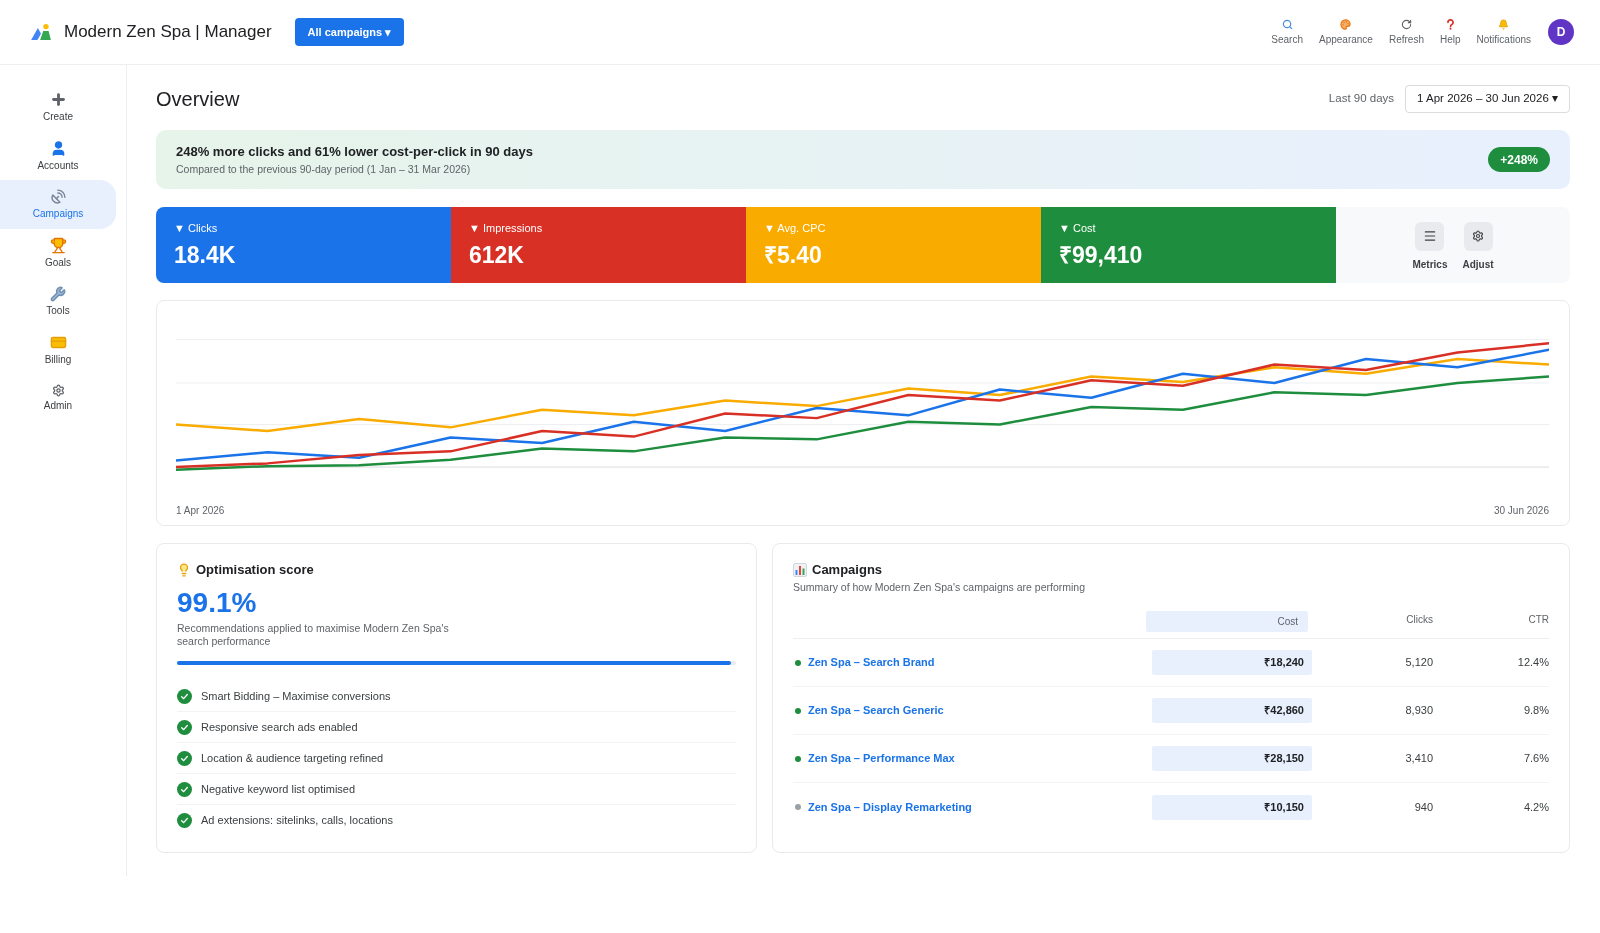  Describe the element at coordinates (198, 99) in the screenshot. I see `page-title: Overview` at that location.